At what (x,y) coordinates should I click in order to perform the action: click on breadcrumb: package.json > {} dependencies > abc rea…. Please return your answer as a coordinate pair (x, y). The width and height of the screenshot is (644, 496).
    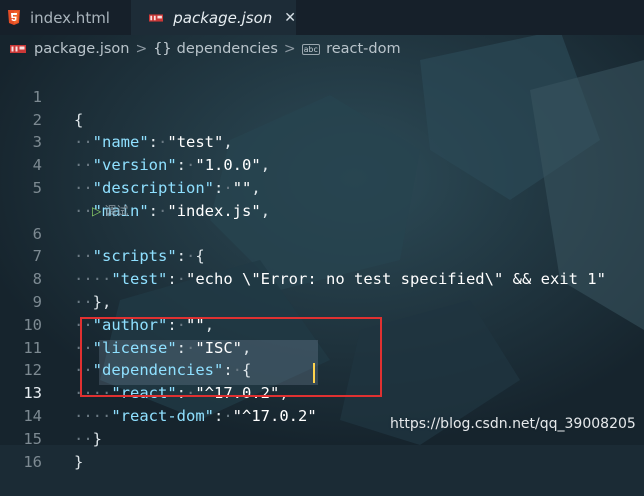
    Looking at the image, I should click on (322, 49).